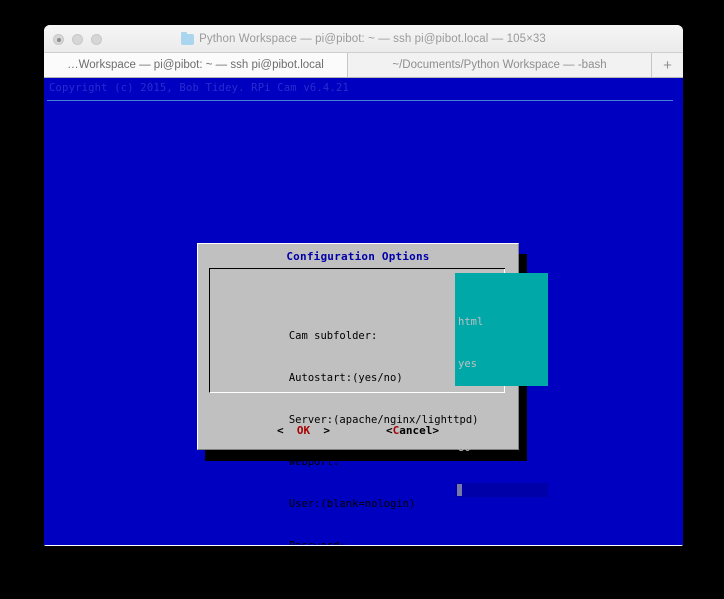  What do you see at coordinates (348, 328) in the screenshot?
I see `field-row: Cam subfolder: html` at bounding box center [348, 328].